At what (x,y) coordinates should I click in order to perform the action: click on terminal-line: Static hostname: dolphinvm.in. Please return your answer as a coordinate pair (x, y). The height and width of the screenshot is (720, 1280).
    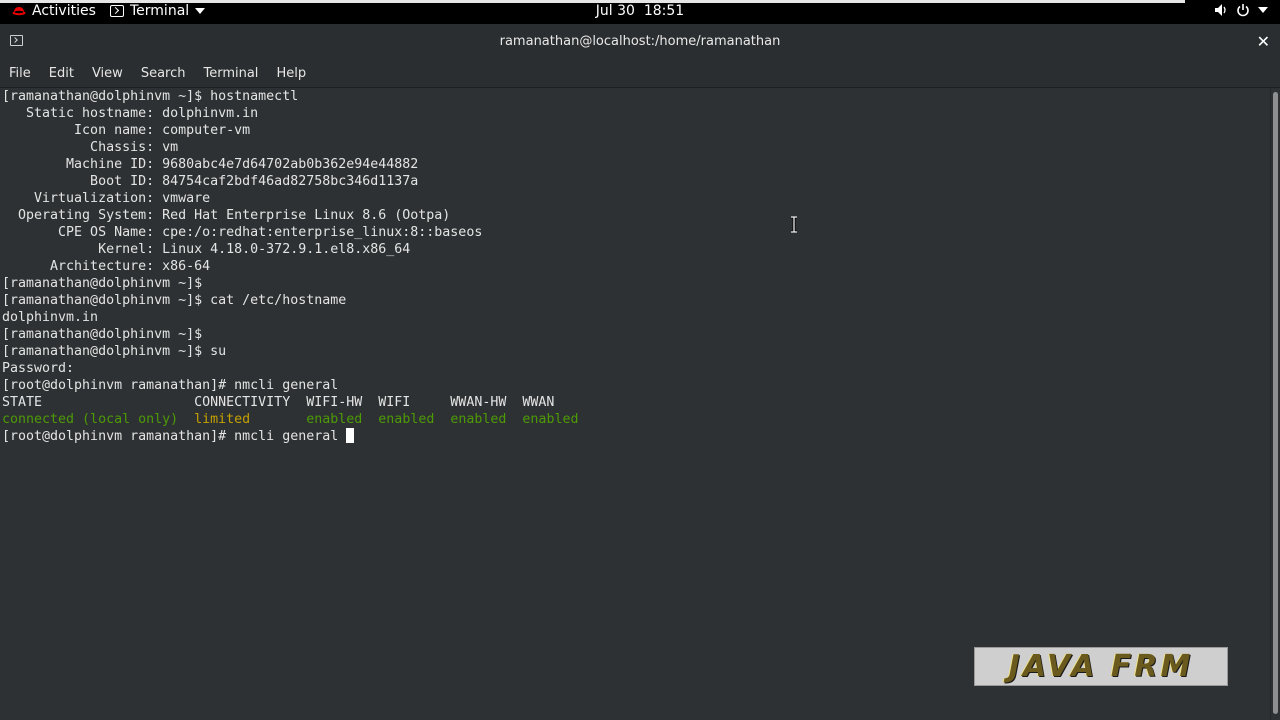
    Looking at the image, I should click on (130, 113).